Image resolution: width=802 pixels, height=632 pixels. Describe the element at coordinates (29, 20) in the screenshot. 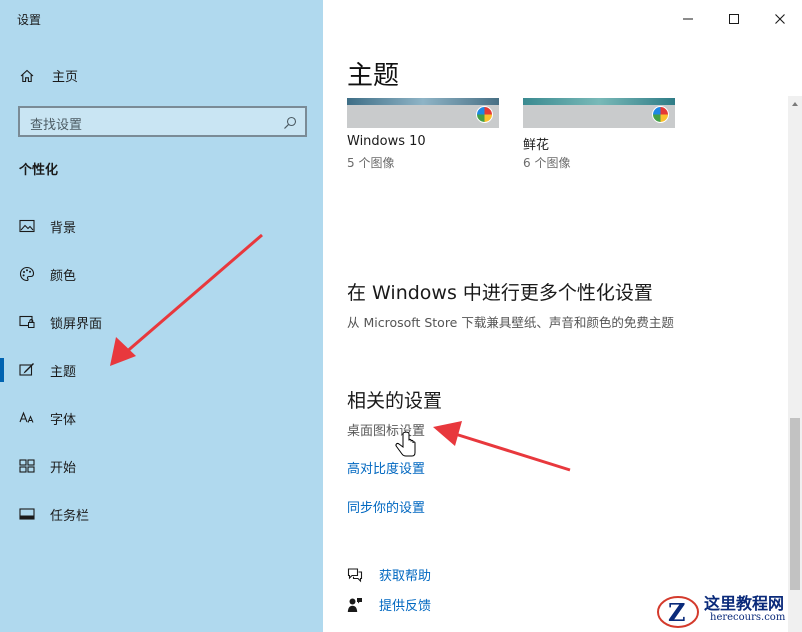

I see `app-title: 设置` at that location.